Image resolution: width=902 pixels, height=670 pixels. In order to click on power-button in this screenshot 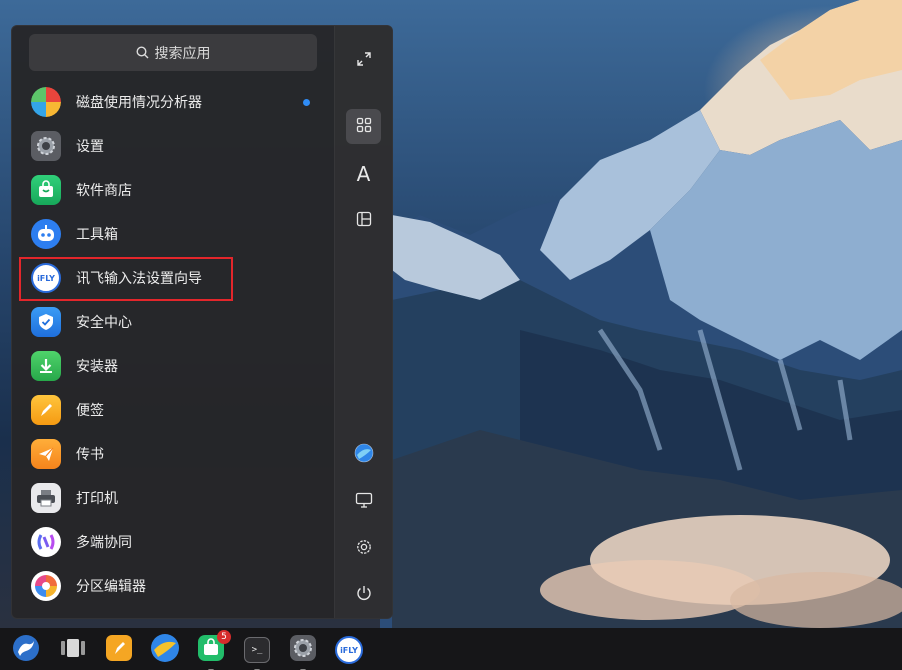, I will do `click(363, 594)`.